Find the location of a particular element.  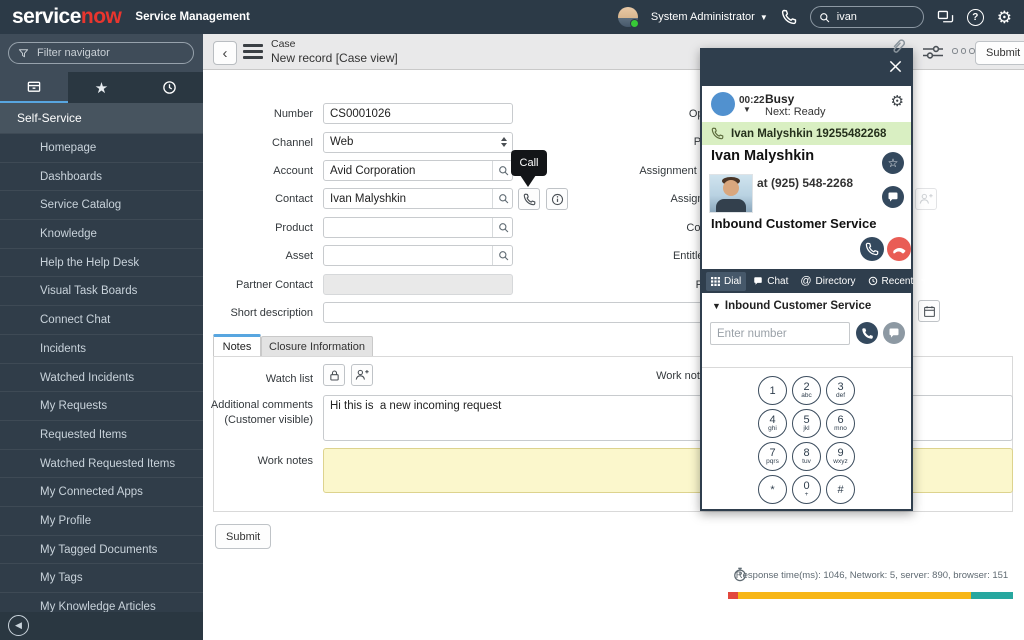

sidebar-item: Visual Task Boards is located at coordinates (101, 290).